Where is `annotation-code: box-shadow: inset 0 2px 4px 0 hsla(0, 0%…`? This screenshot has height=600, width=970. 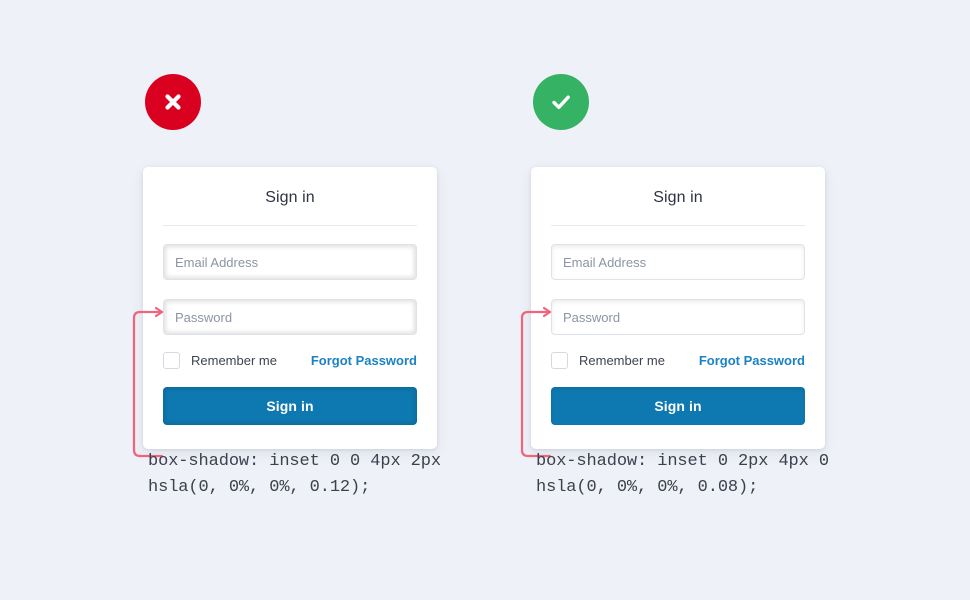 annotation-code: box-shadow: inset 0 2px 4px 0 hsla(0, 0%… is located at coordinates (688, 474).